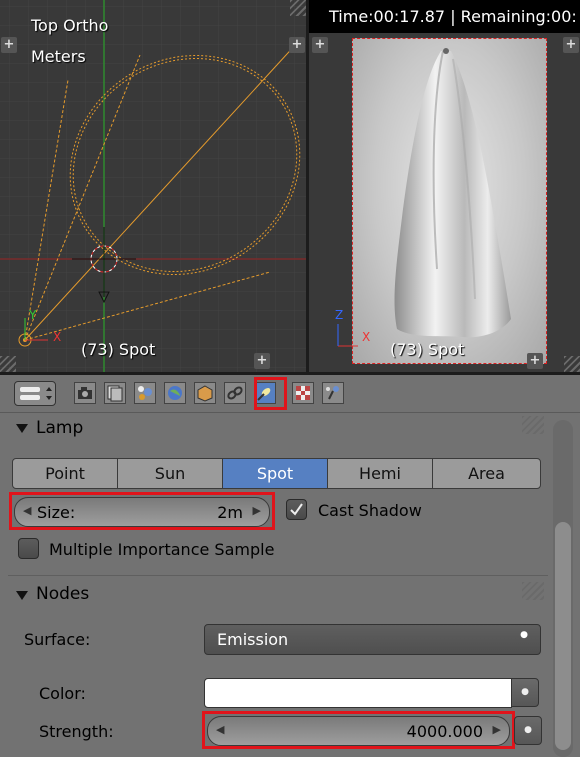  What do you see at coordinates (33, 315) in the screenshot?
I see `axis-y-label: Y` at bounding box center [33, 315].